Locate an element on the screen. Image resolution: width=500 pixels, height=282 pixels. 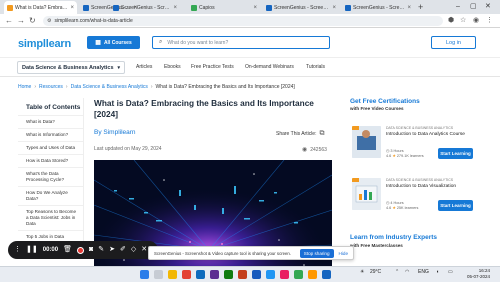
nav-link-articles: Articles is located at coordinates (144, 67).